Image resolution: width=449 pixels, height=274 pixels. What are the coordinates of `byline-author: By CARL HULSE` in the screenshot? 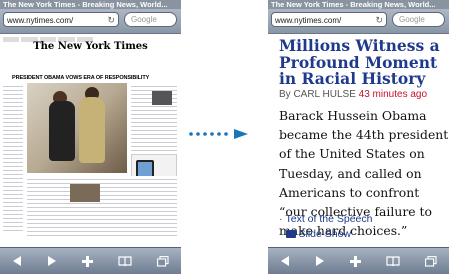 It's located at (317, 94).